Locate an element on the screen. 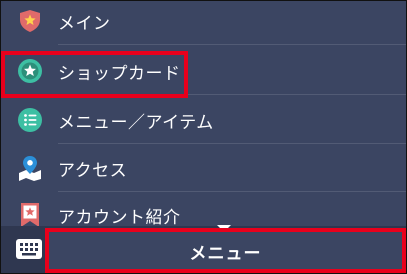  menu-item-label: メニュー／アイテム is located at coordinates (136, 122).